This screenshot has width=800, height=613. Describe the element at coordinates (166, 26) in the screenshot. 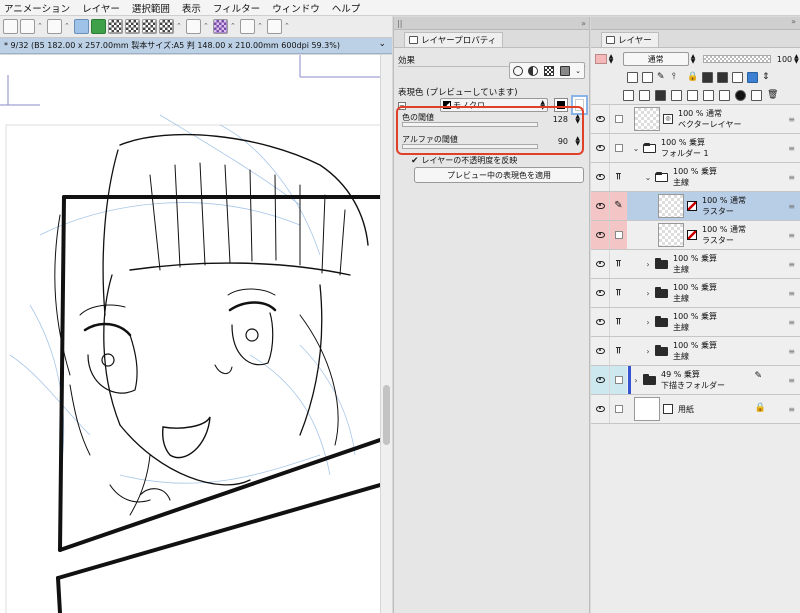

I see `pattern-icon` at that location.